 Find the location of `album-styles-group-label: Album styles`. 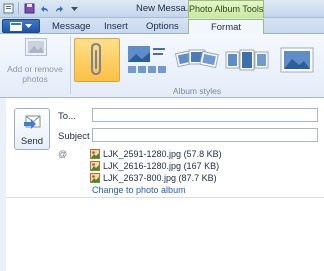

album-styles-group-label: Album styles is located at coordinates (197, 91).